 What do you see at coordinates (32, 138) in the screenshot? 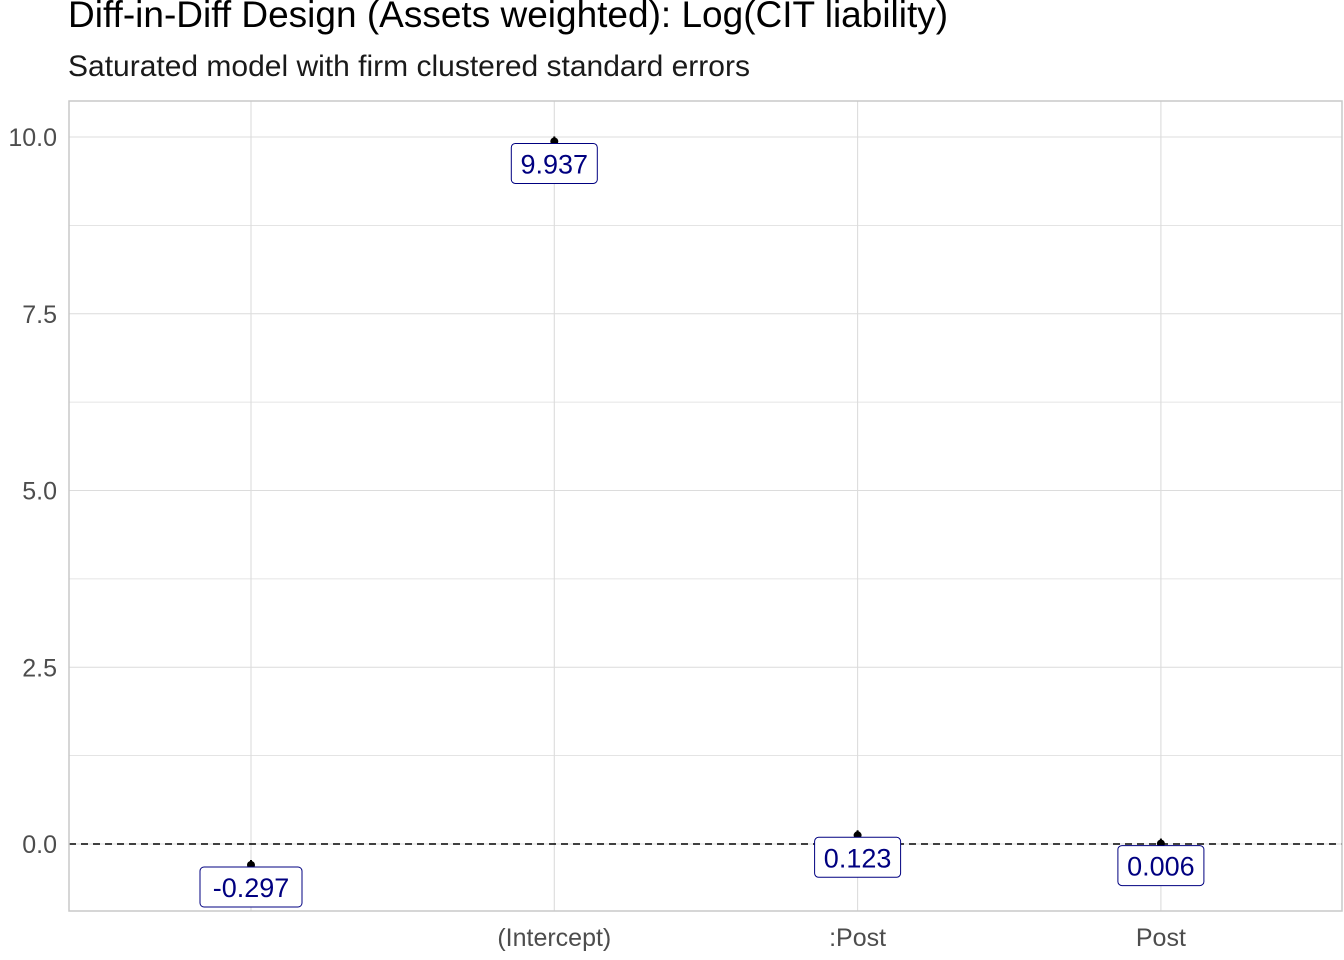
I see `y-tick-label: 10.0` at bounding box center [32, 138].